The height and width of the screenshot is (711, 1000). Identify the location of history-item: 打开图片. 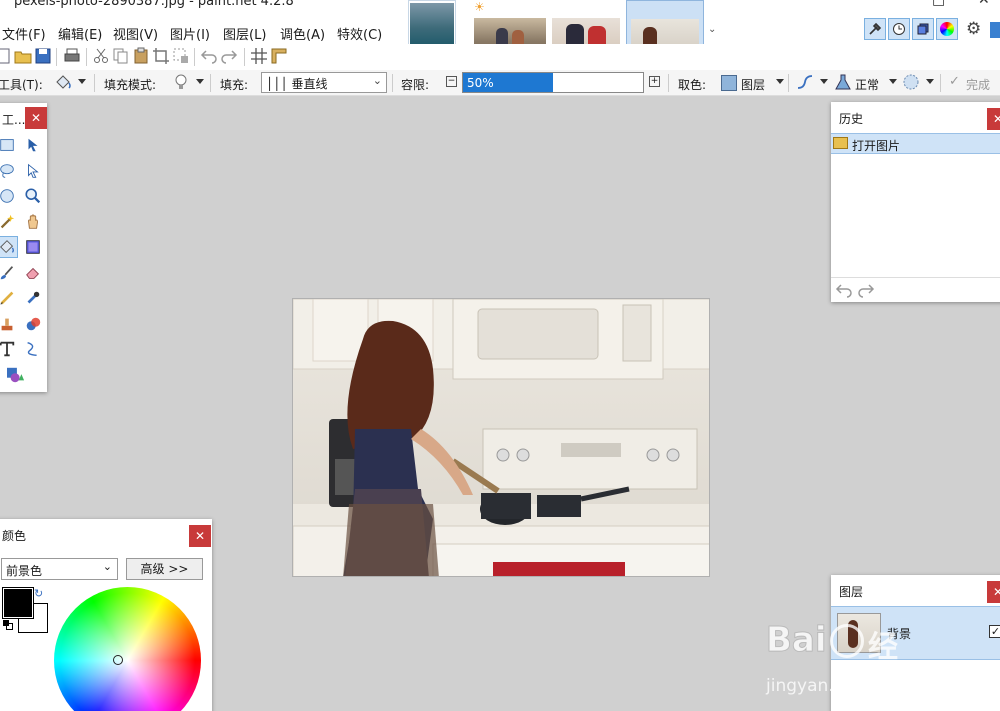
(915, 143).